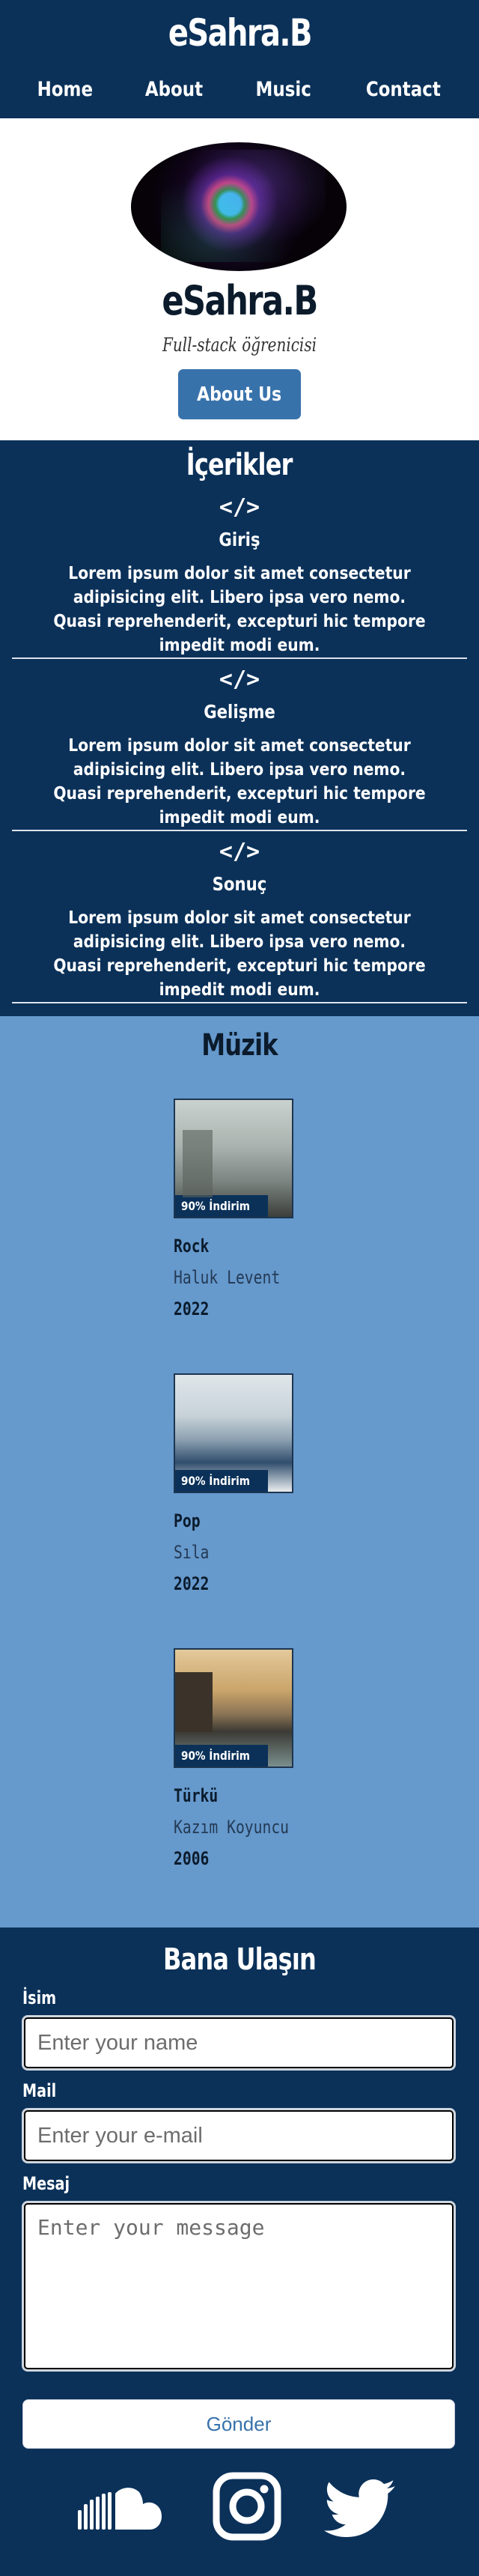 The height and width of the screenshot is (2576, 479). I want to click on nav-music: Music, so click(283, 89).